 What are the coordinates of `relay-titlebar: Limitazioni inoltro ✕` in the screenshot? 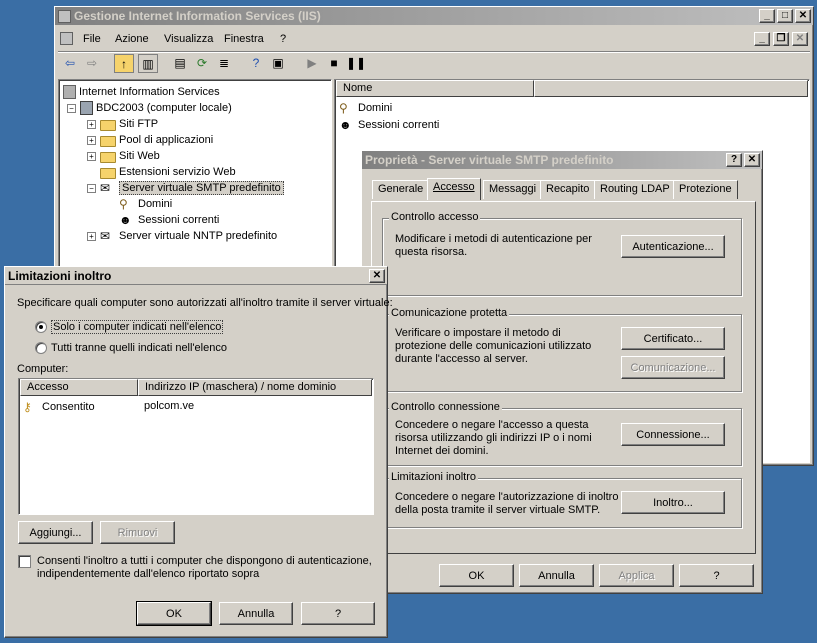 It's located at (196, 276).